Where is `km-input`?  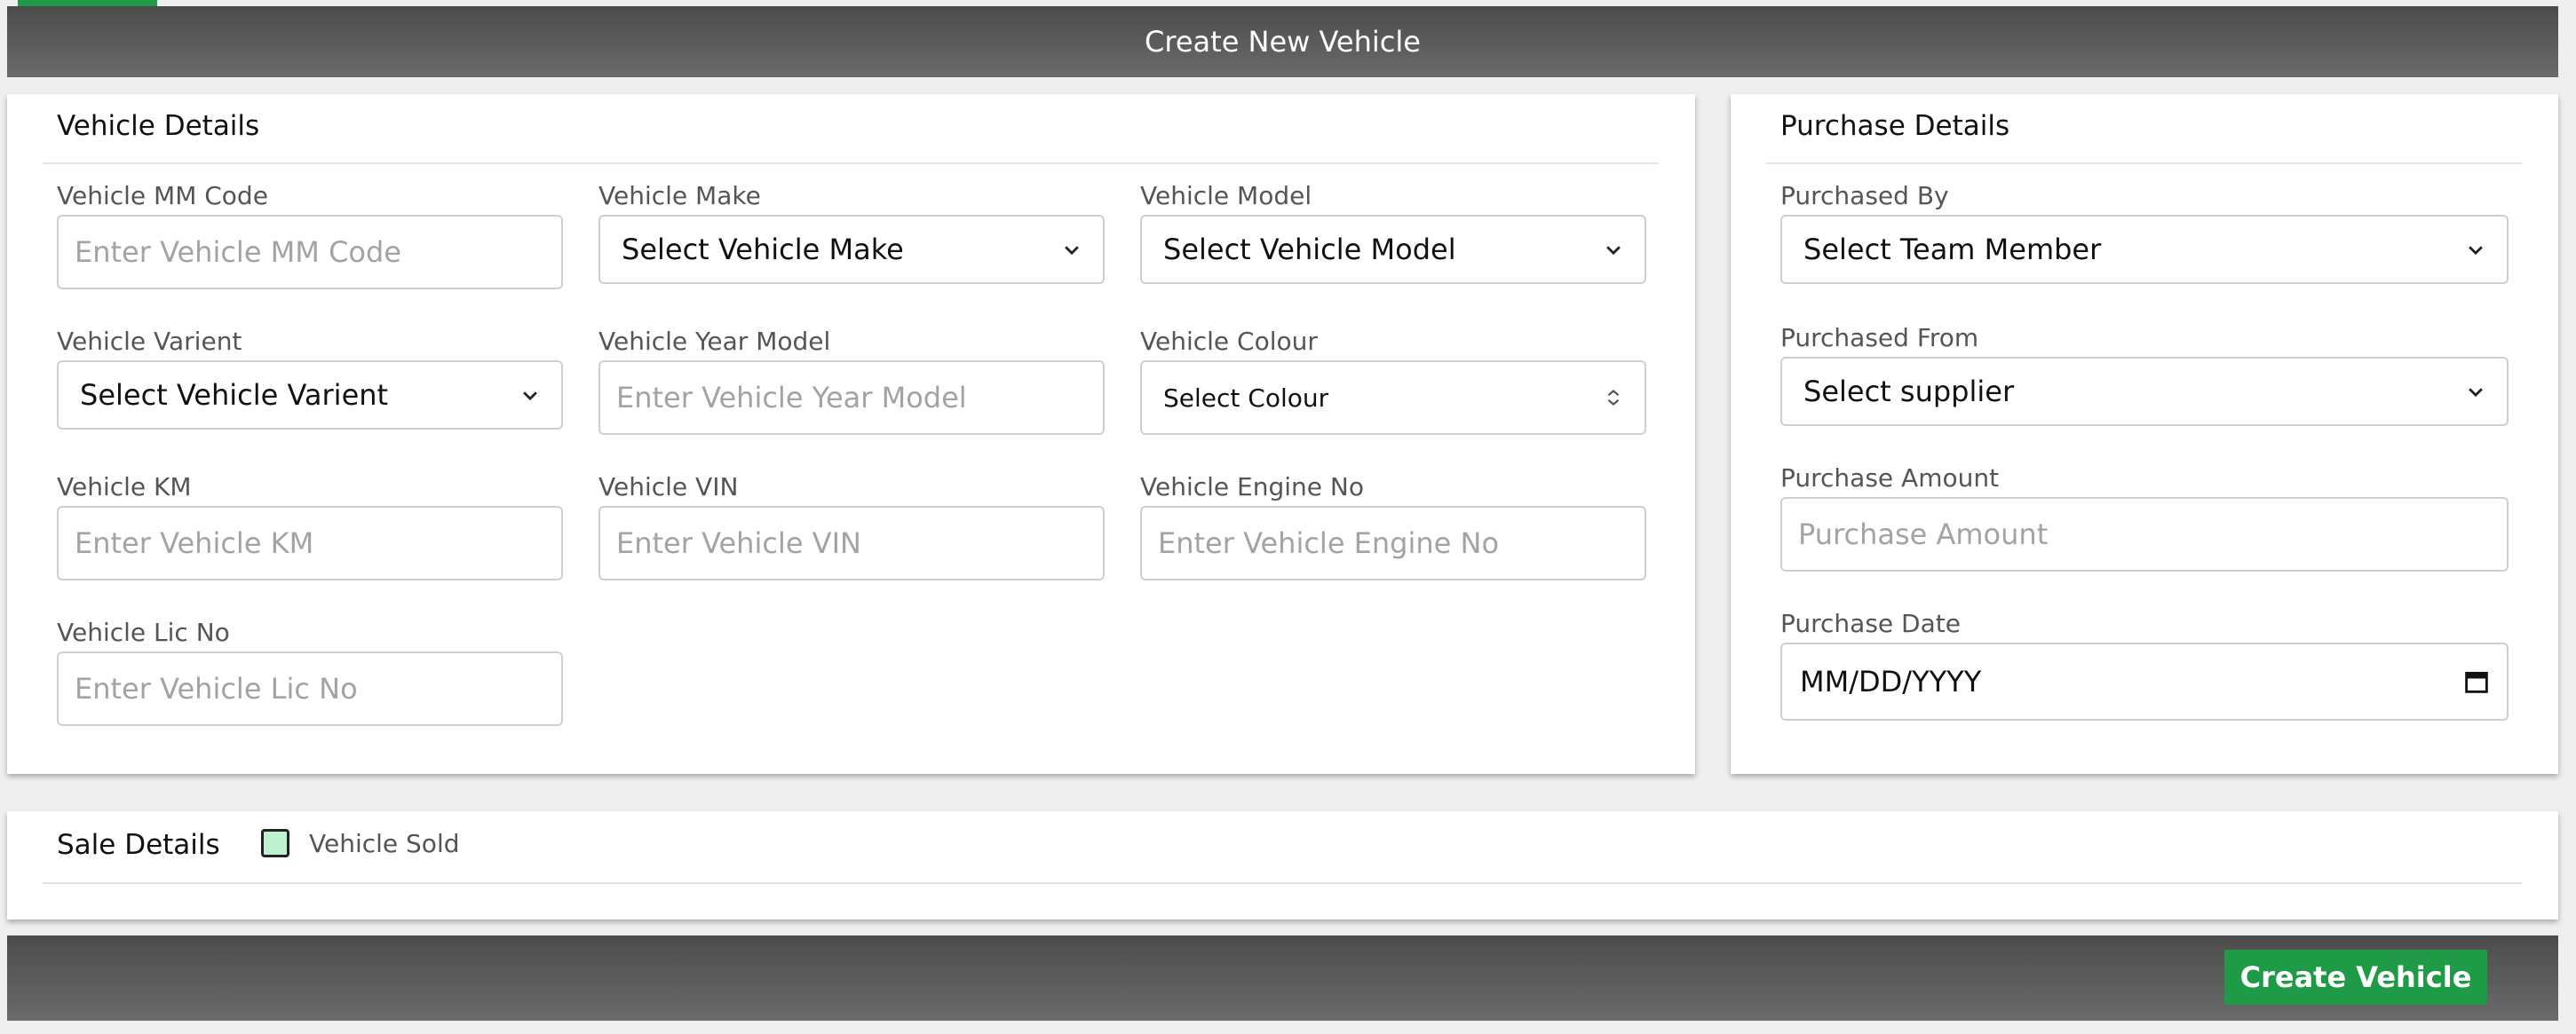
km-input is located at coordinates (310, 543).